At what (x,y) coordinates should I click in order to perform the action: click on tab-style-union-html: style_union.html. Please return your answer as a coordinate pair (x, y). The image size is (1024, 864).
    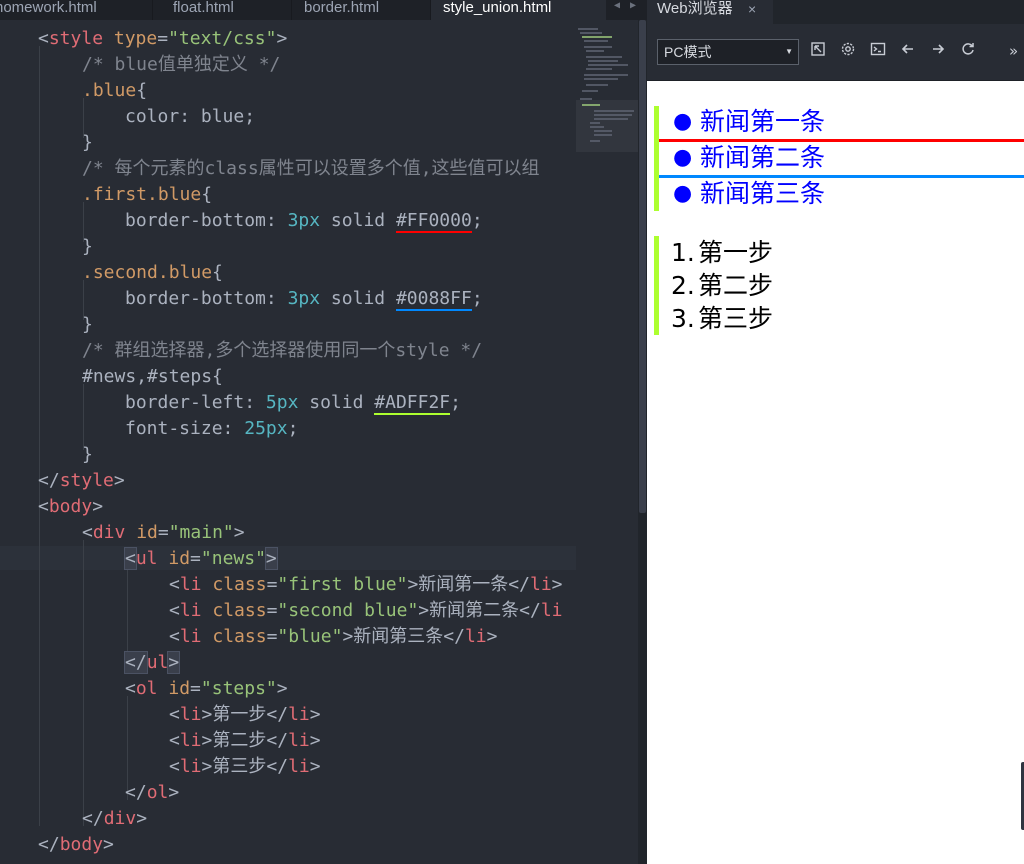
    Looking at the image, I should click on (518, 10).